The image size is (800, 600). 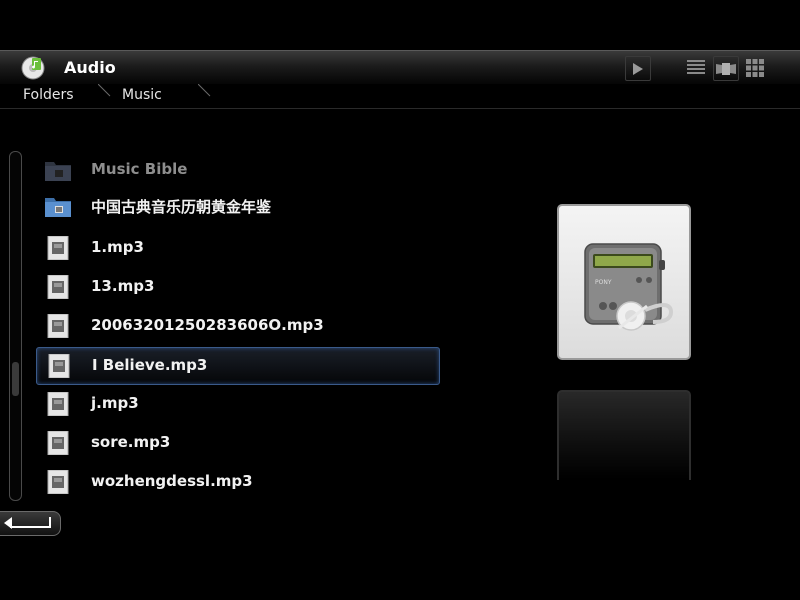 What do you see at coordinates (238, 366) in the screenshot?
I see `list-item-file-selected: I Believe.mp3` at bounding box center [238, 366].